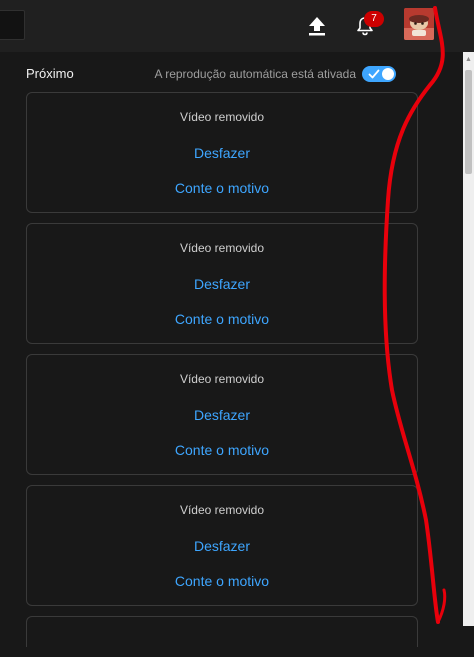 This screenshot has width=474, height=657. Describe the element at coordinates (374, 19) in the screenshot. I see `notification-count-badge: 7` at that location.